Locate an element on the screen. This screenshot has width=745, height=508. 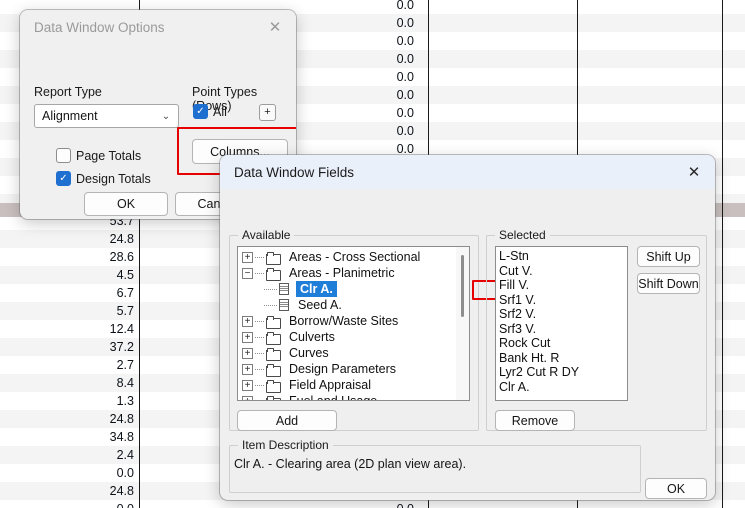
tree-item: + Culverts is located at coordinates (353, 337).